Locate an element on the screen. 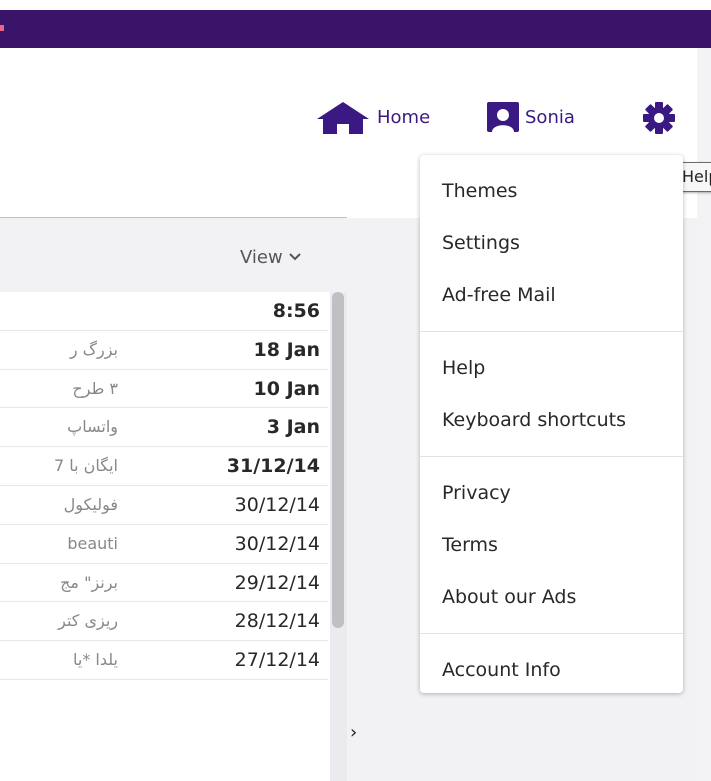  menu-group: Privacy Terms About our Ads is located at coordinates (551, 545).